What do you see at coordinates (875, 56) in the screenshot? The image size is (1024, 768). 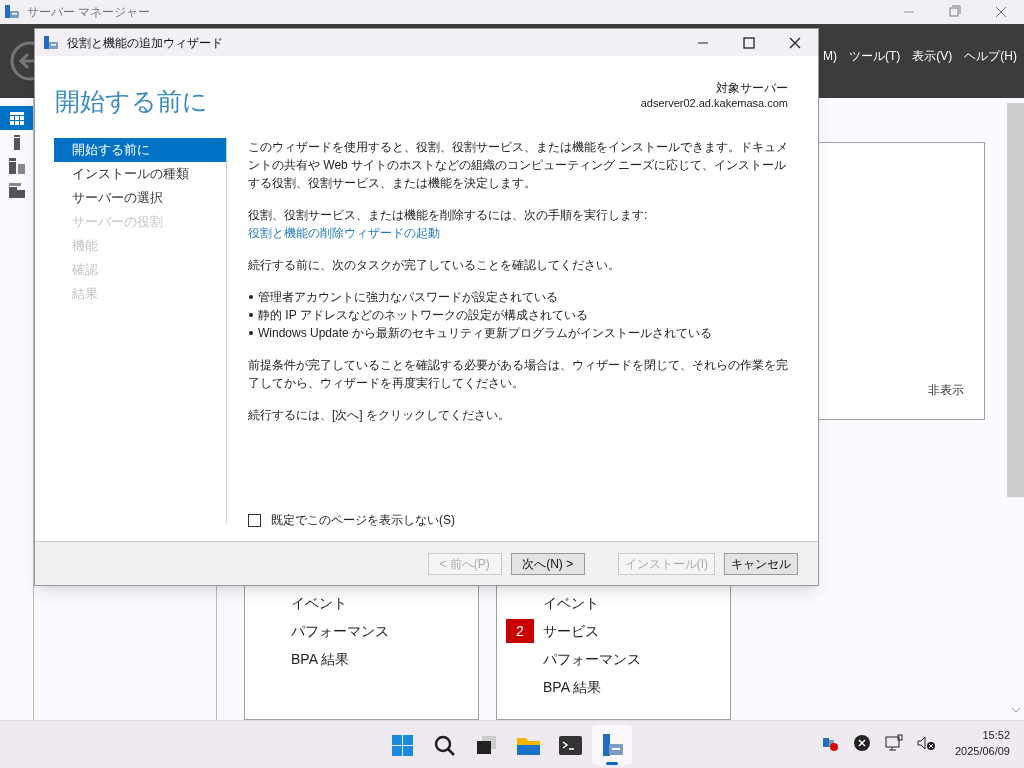 I see `menu-item: ツール(T)` at bounding box center [875, 56].